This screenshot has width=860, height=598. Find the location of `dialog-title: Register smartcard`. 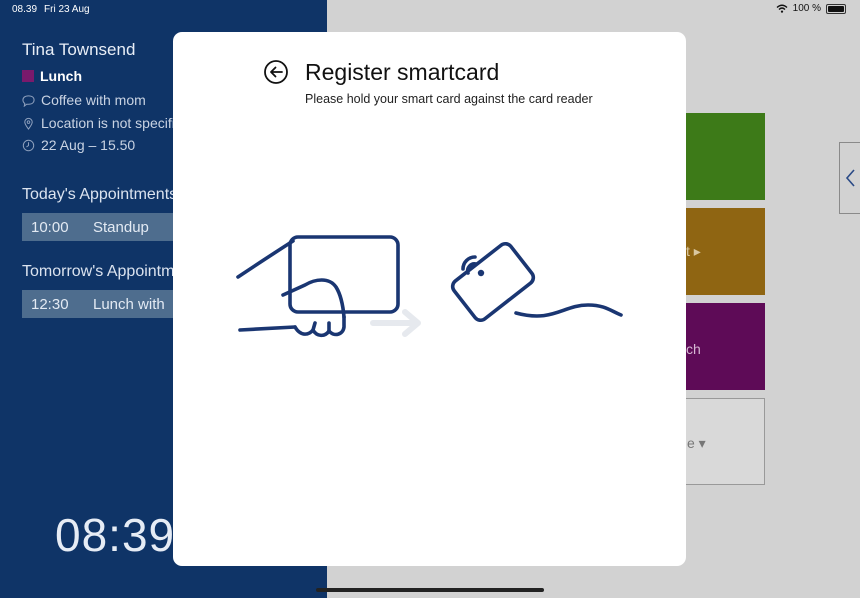

dialog-title: Register smartcard is located at coordinates (402, 72).